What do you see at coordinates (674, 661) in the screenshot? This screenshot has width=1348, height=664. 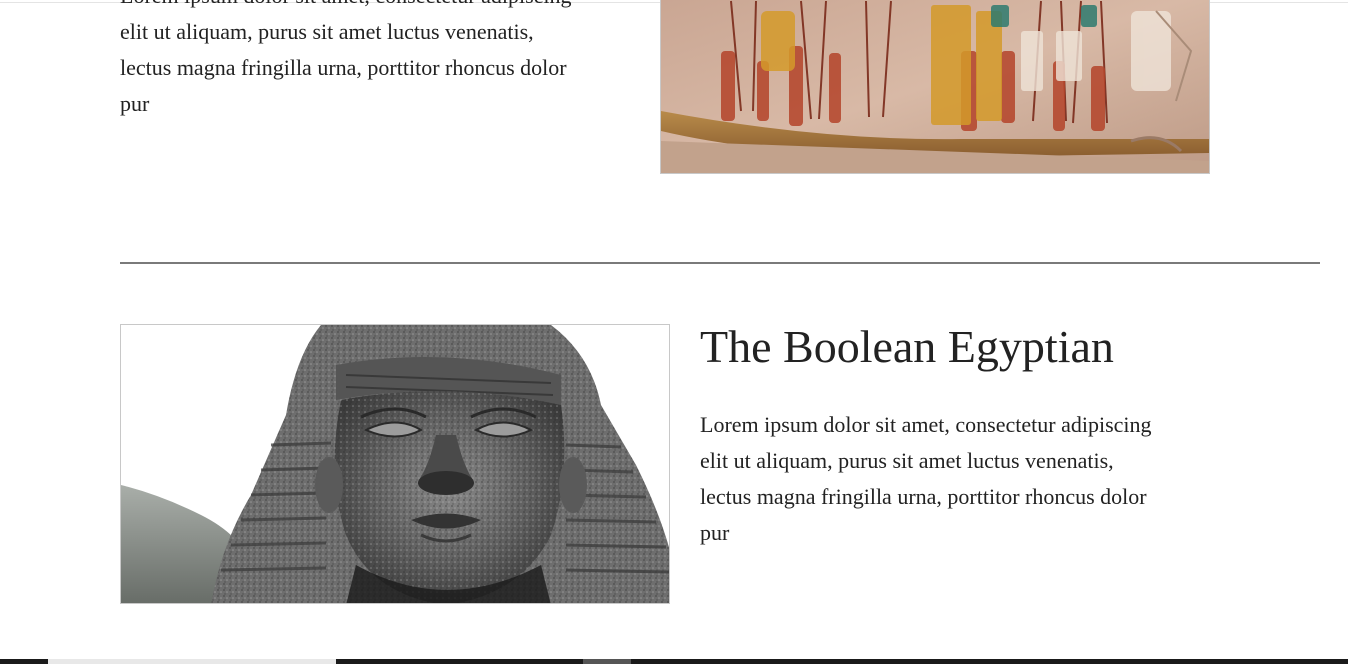 I see `bottom-bar` at bounding box center [674, 661].